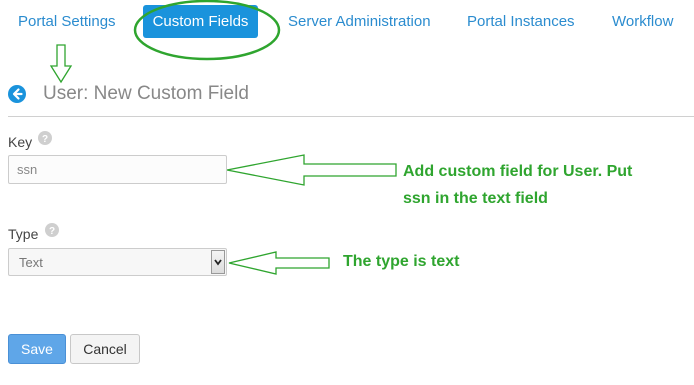  What do you see at coordinates (351, 116) in the screenshot?
I see `header-divider` at bounding box center [351, 116].